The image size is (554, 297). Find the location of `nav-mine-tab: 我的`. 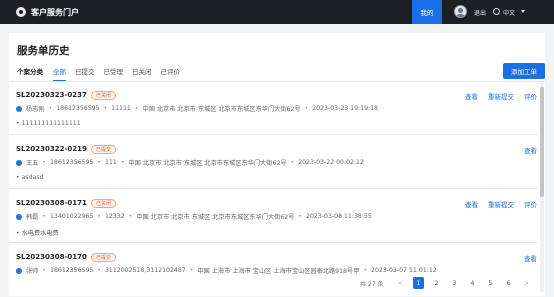

nav-mine-tab: 我的 is located at coordinates (427, 12).